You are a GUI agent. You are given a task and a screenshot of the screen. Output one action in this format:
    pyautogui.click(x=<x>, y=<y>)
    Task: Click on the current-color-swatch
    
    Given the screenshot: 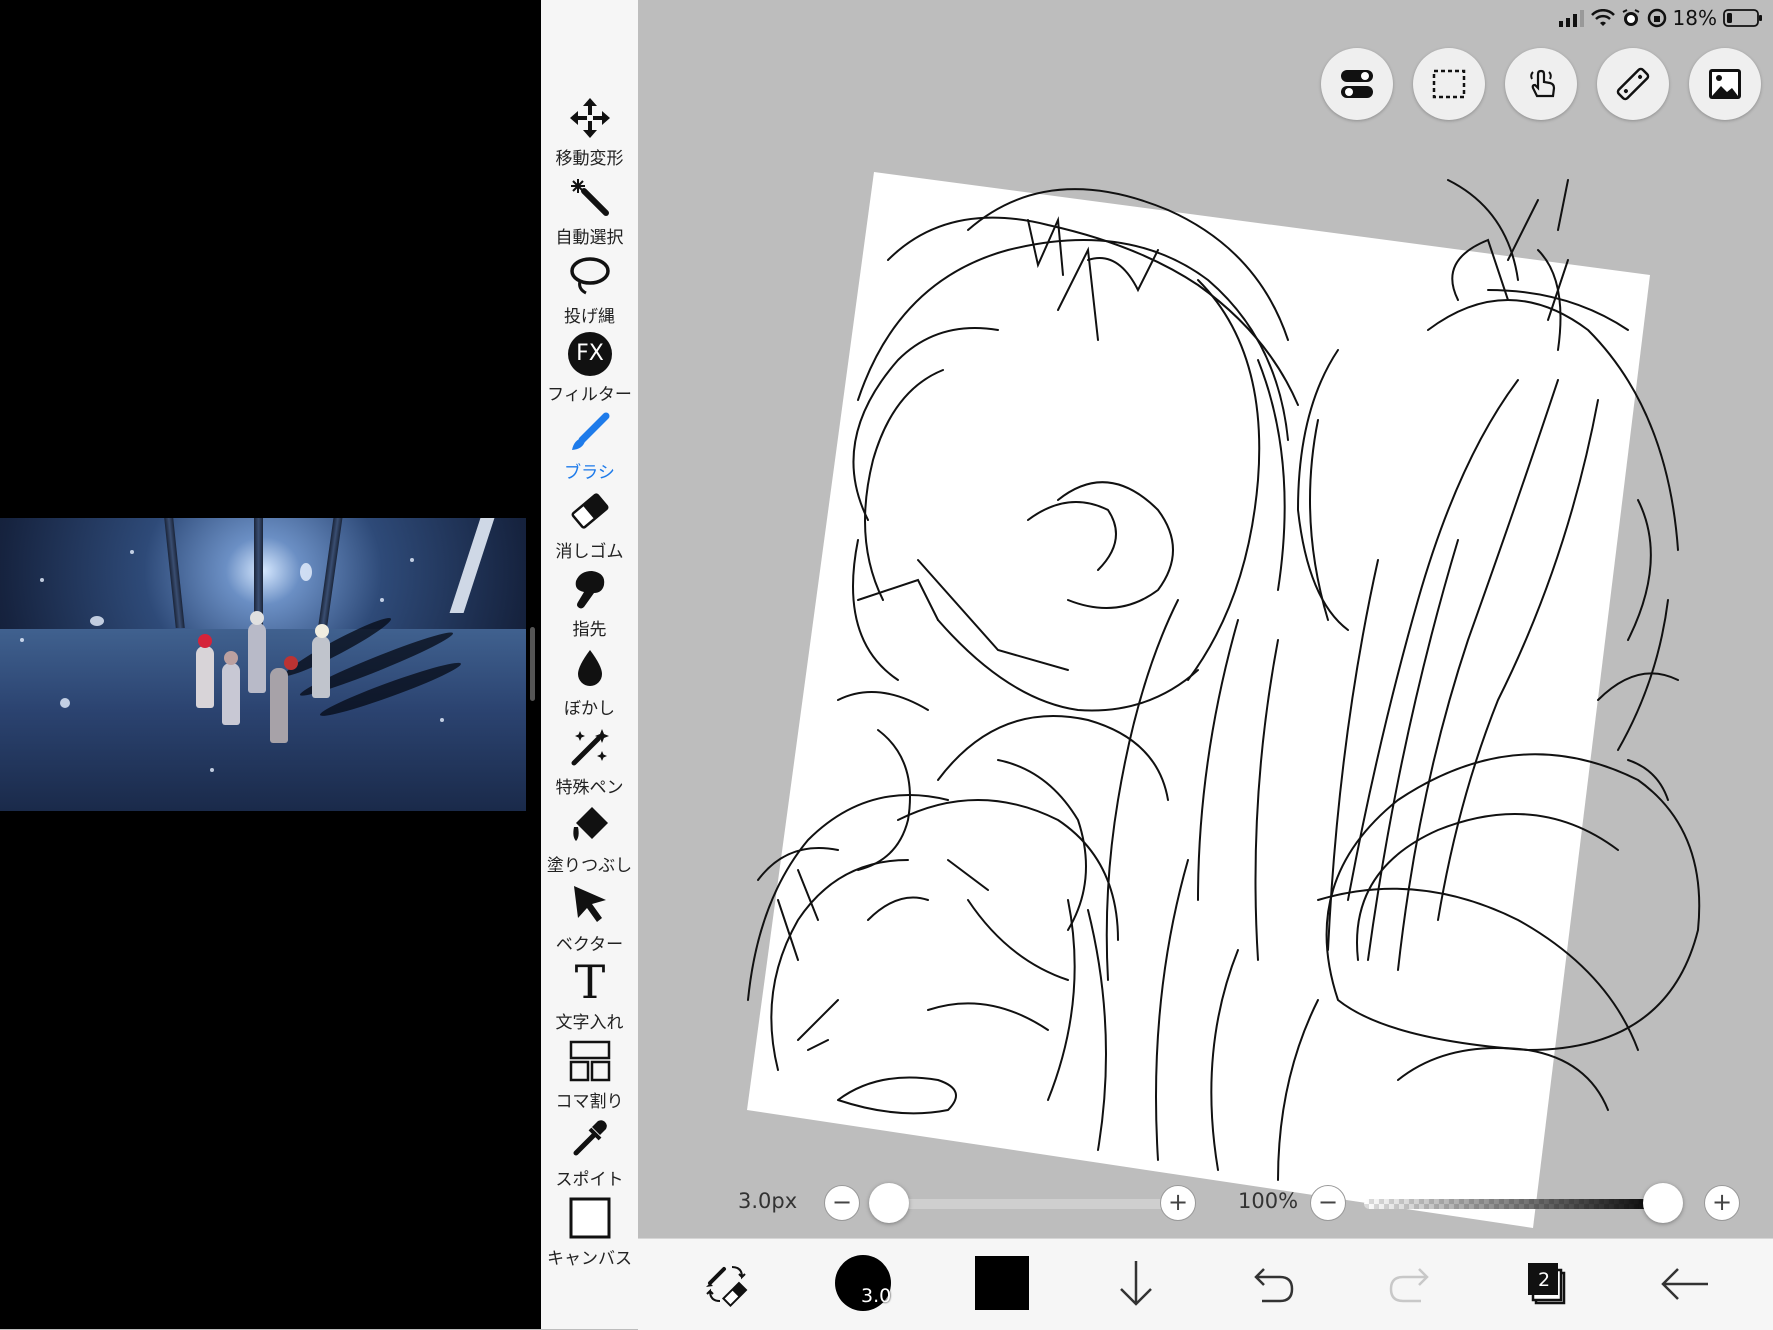 What is the action you would take?
    pyautogui.click(x=1002, y=1283)
    